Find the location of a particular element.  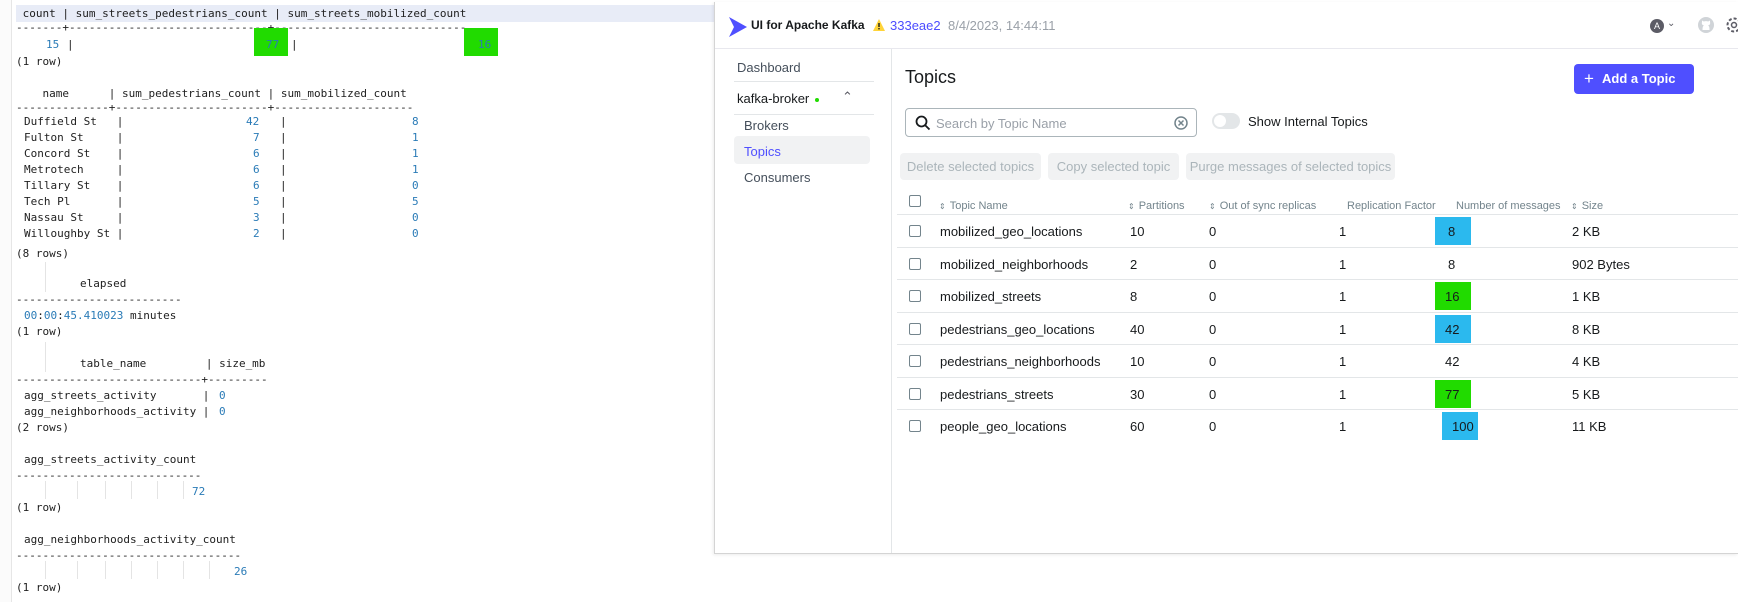

q5-value: 72 is located at coordinates (199, 491).